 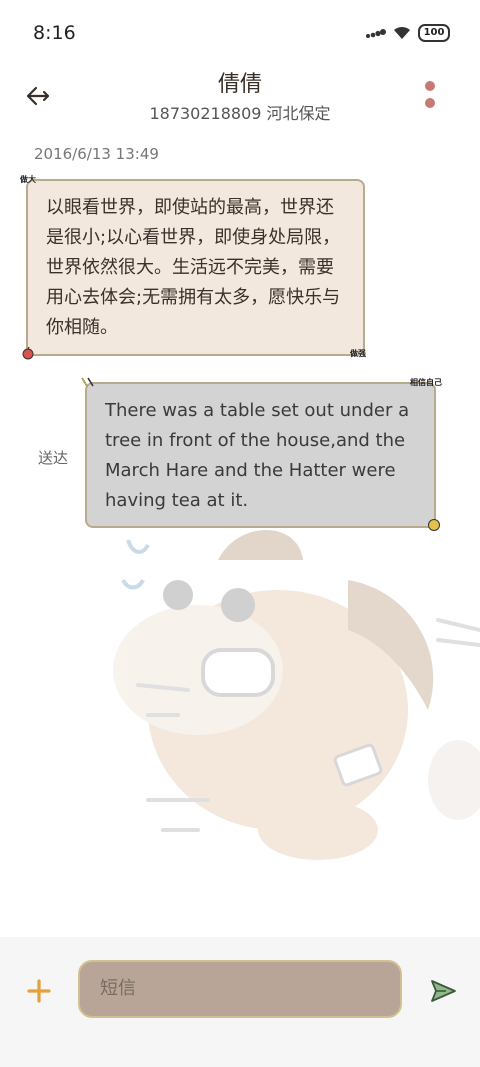 I want to click on send-button, so click(x=443, y=991).